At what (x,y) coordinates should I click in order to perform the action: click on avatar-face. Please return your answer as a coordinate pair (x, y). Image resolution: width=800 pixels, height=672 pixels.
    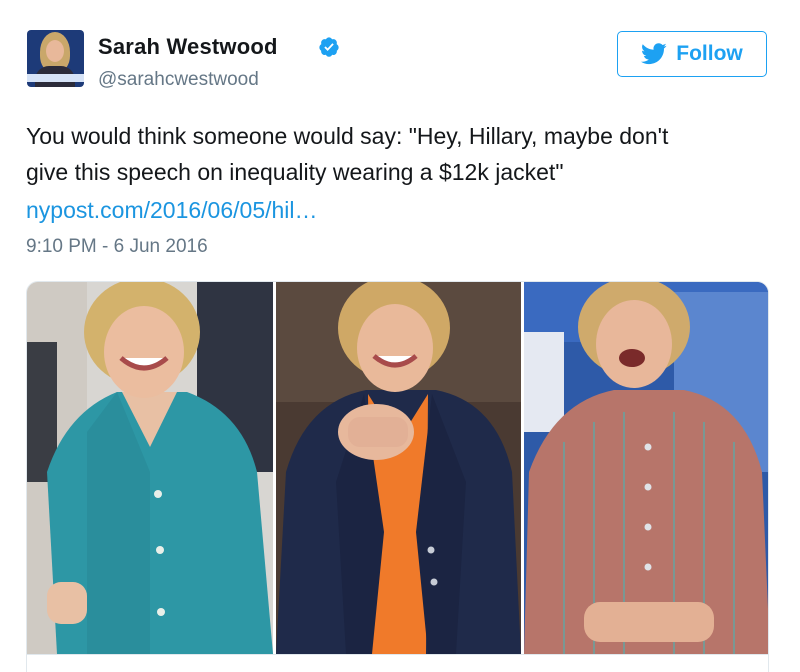
    Looking at the image, I should click on (55, 51).